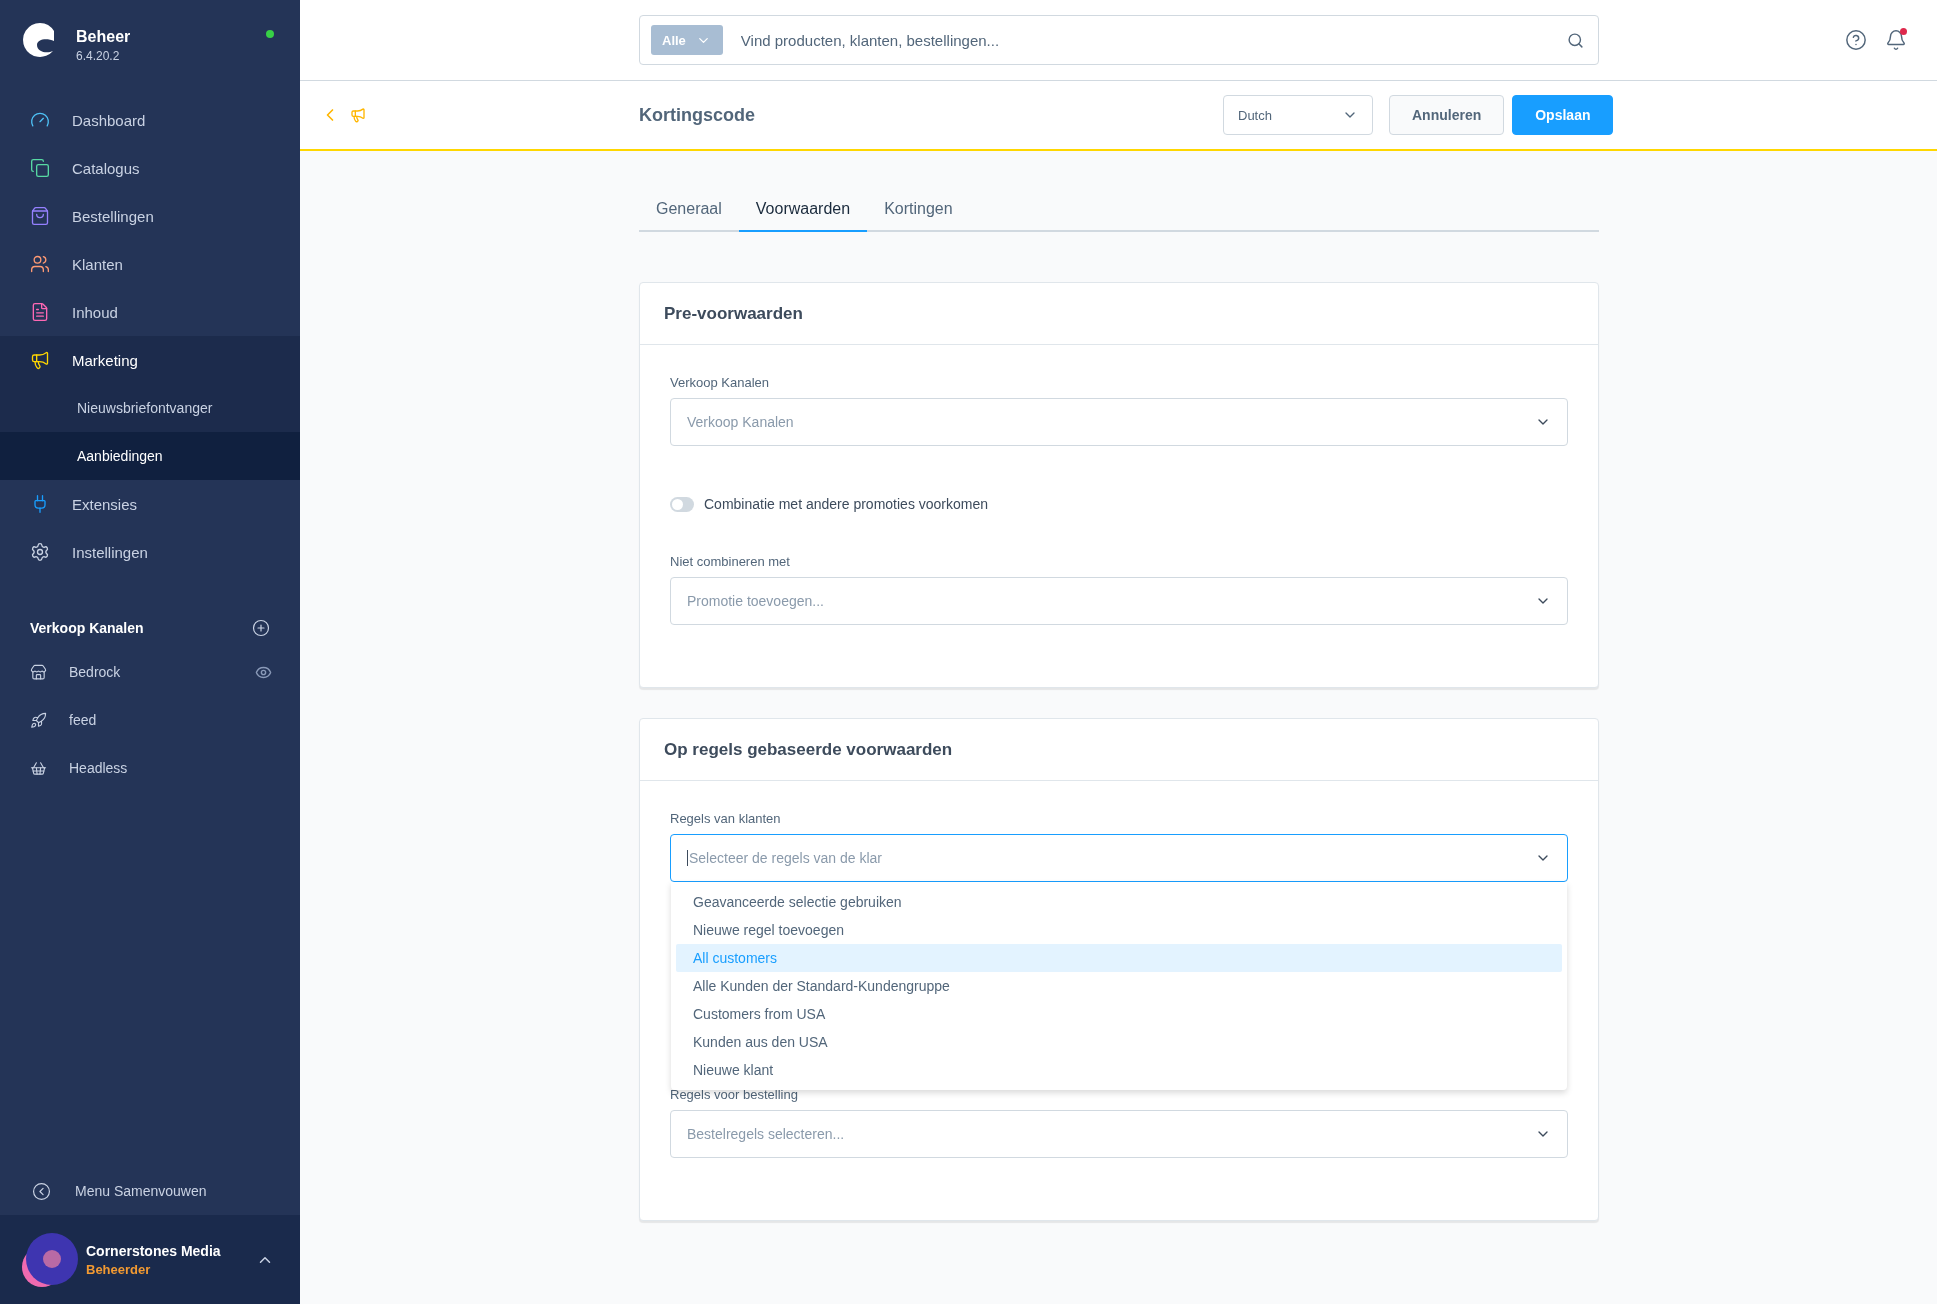  Describe the element at coordinates (918, 210) in the screenshot. I see `tab: Kortingen` at that location.